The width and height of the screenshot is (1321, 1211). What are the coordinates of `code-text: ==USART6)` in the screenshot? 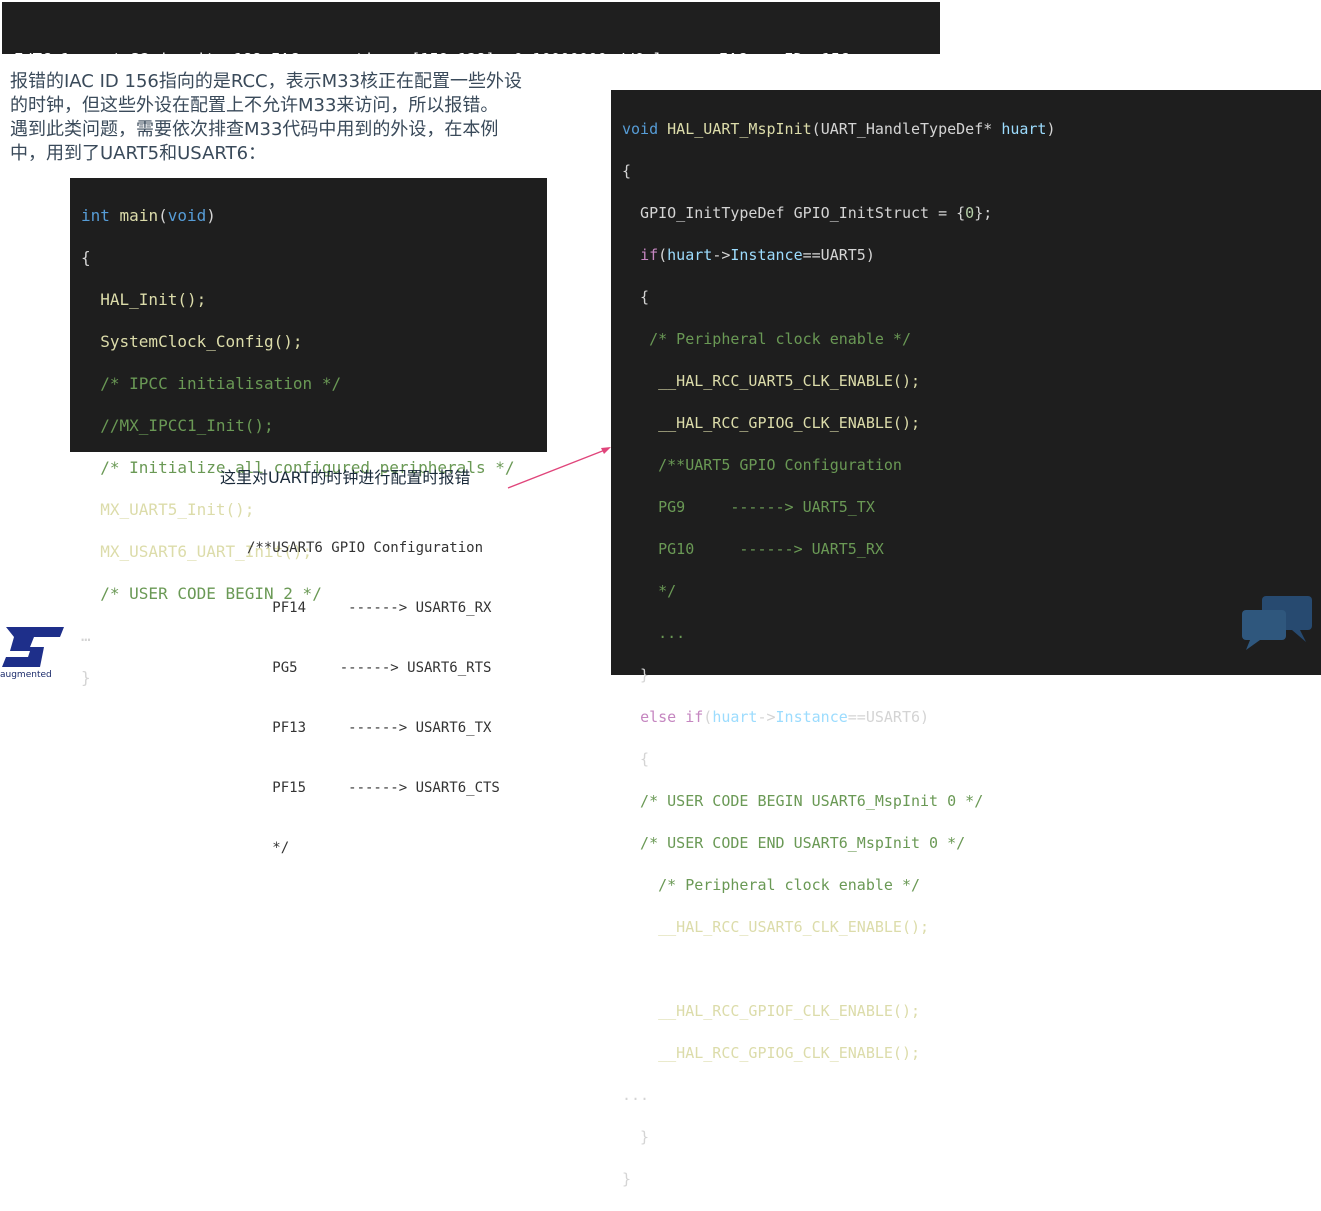 It's located at (888, 717).